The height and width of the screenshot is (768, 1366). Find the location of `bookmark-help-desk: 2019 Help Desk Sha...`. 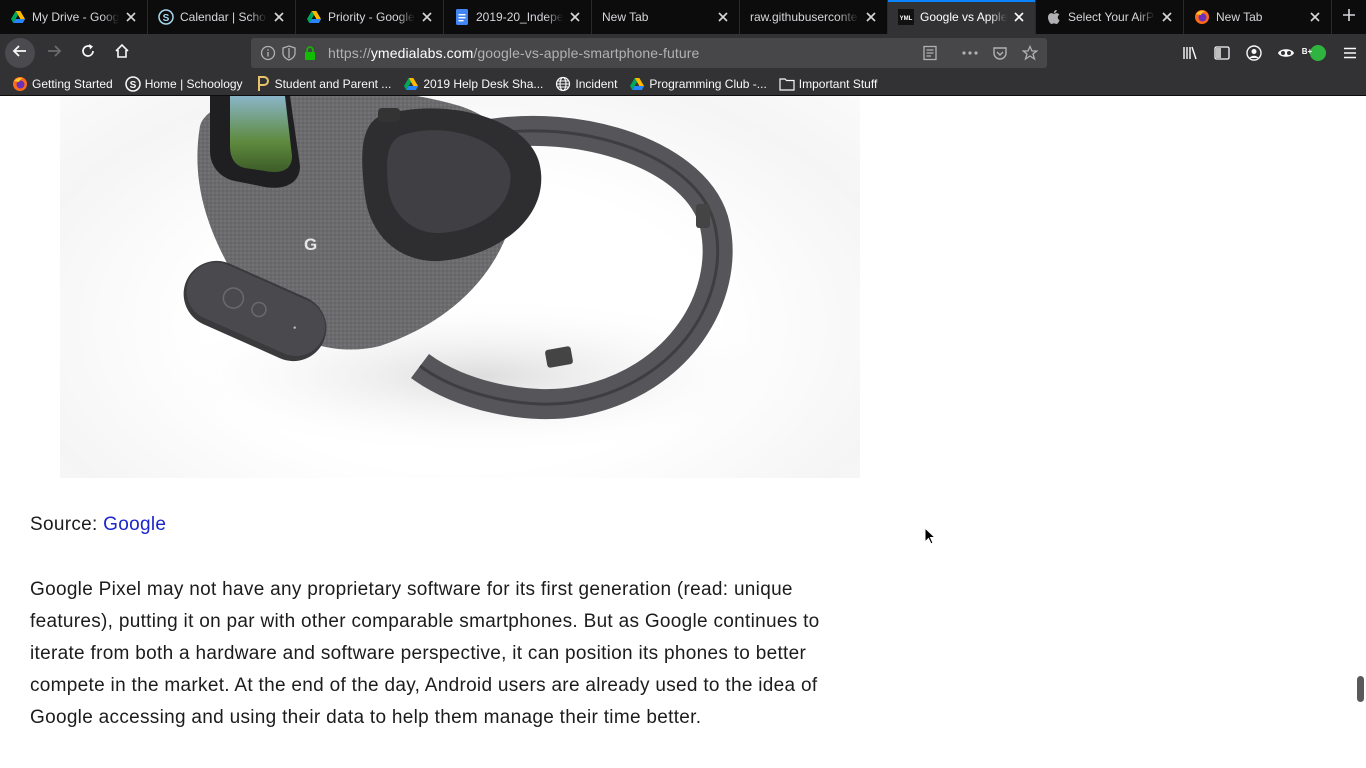

bookmark-help-desk: 2019 Help Desk Sha... is located at coordinates (473, 84).